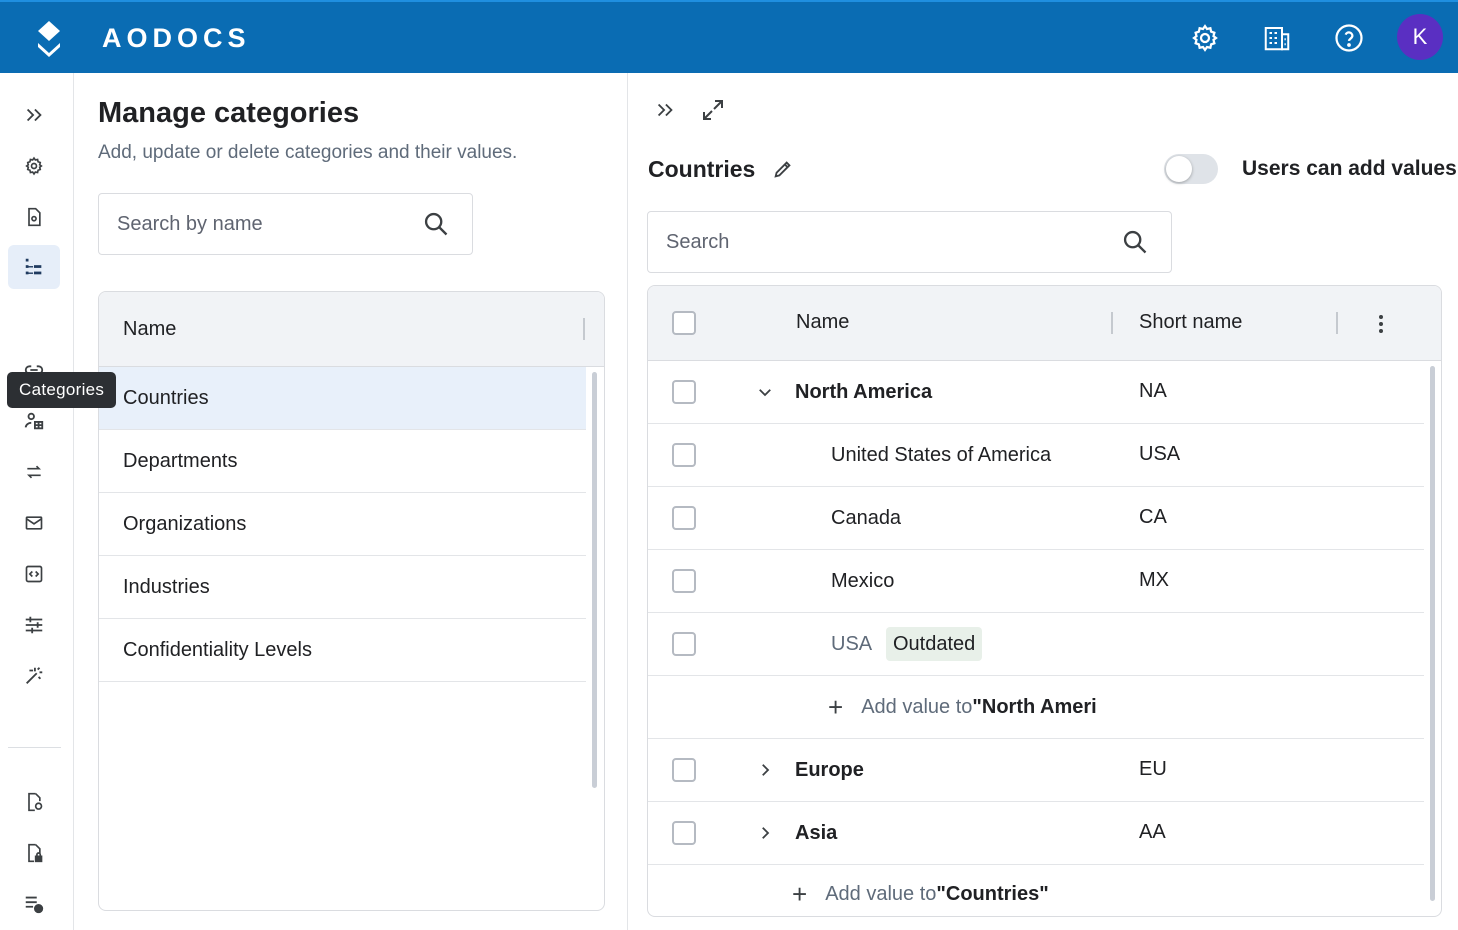 The width and height of the screenshot is (1458, 930). Describe the element at coordinates (34, 523) in the screenshot. I see `mail-icon` at that location.